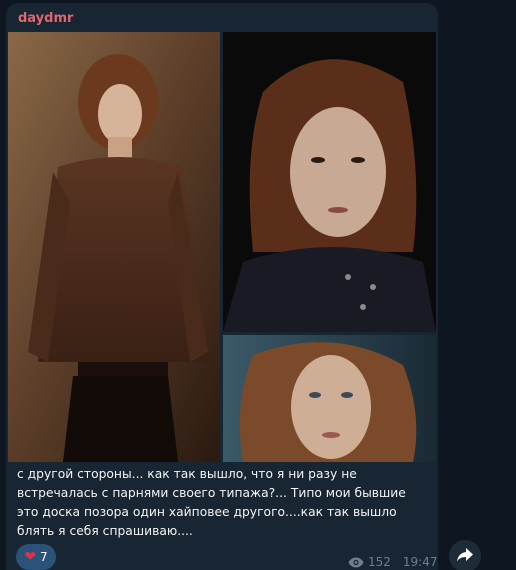  Describe the element at coordinates (44, 557) in the screenshot. I see `reaction-count: 7` at that location.